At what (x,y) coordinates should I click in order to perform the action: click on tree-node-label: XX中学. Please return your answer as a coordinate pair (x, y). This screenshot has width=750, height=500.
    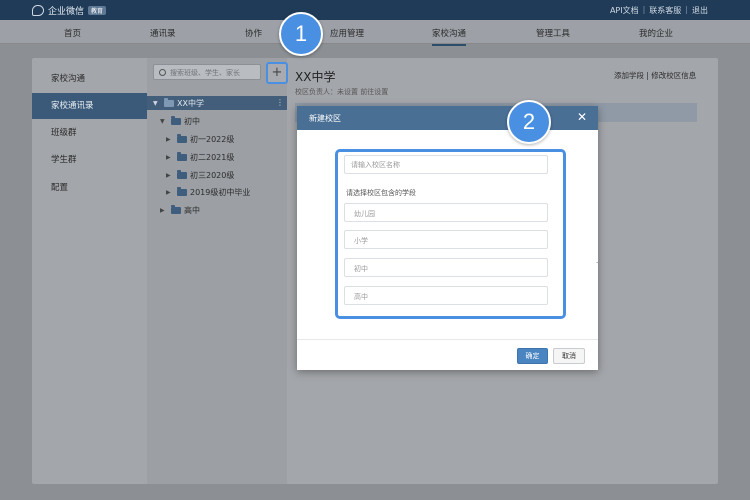
    Looking at the image, I should click on (190, 103).